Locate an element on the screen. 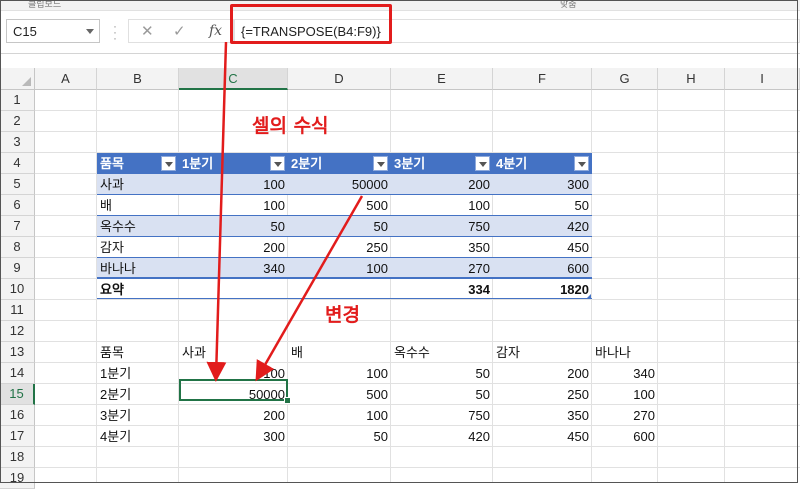 The height and width of the screenshot is (489, 800). transposed-header-cell: 바나나 is located at coordinates (625, 352).